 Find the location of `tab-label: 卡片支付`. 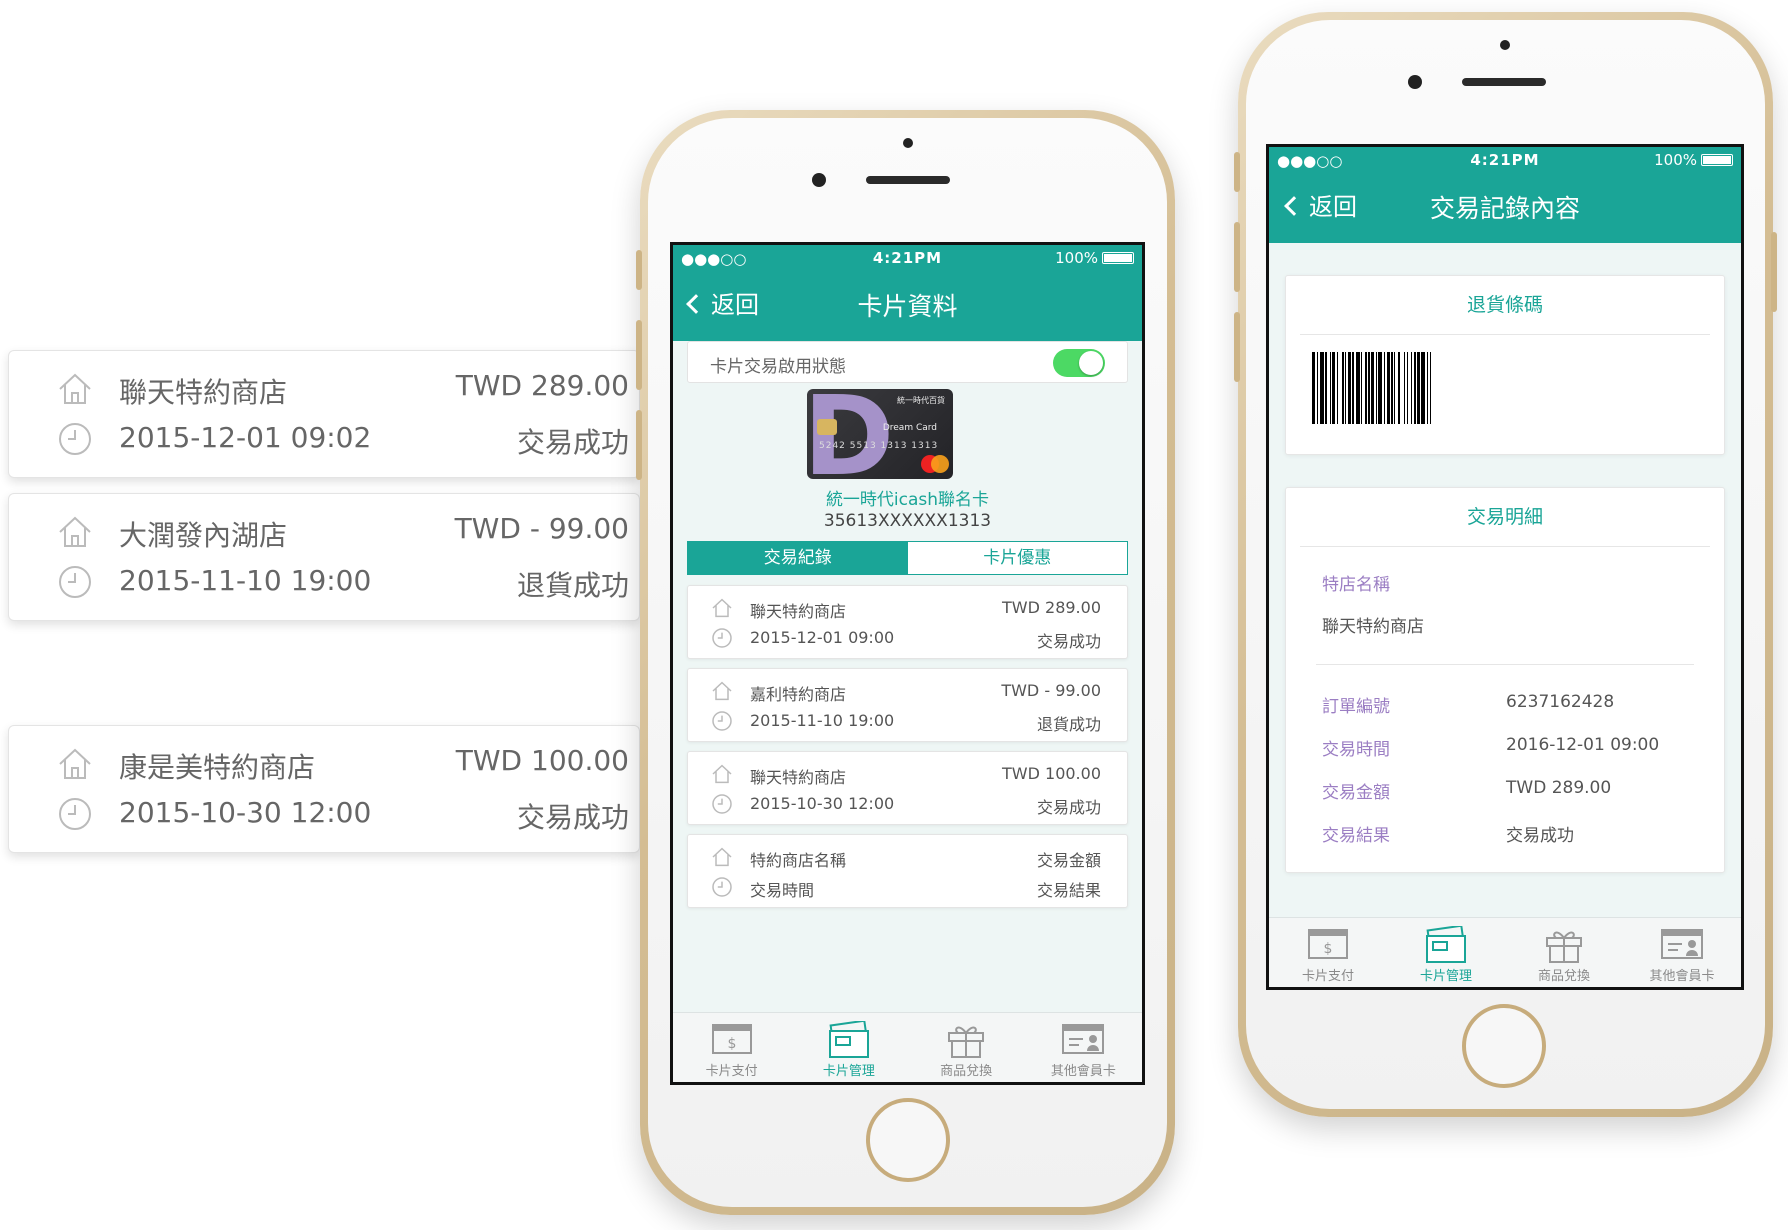

tab-label: 卡片支付 is located at coordinates (731, 1071).